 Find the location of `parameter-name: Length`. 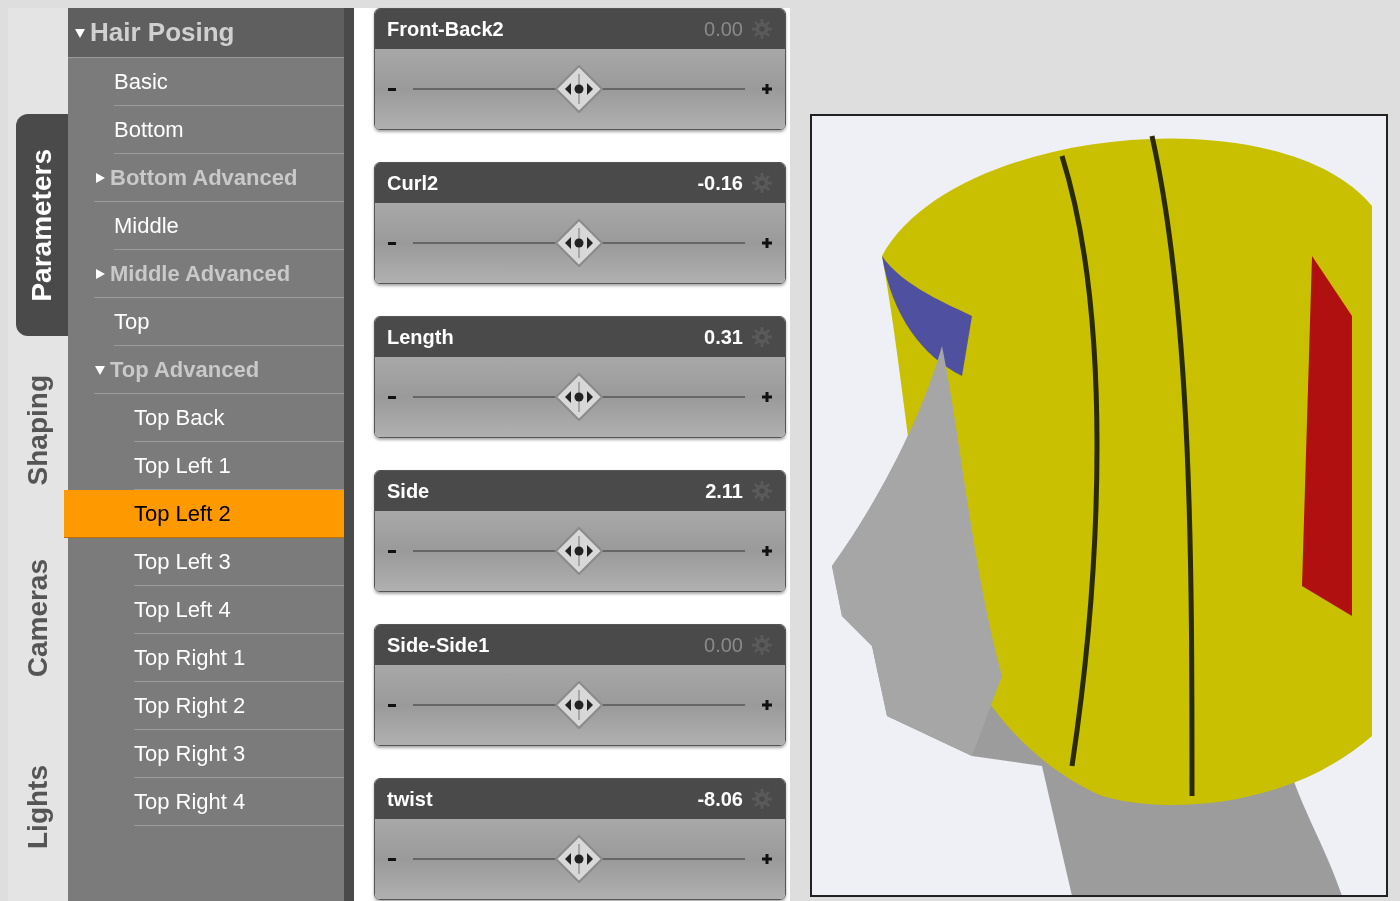

parameter-name: Length is located at coordinates (421, 337).